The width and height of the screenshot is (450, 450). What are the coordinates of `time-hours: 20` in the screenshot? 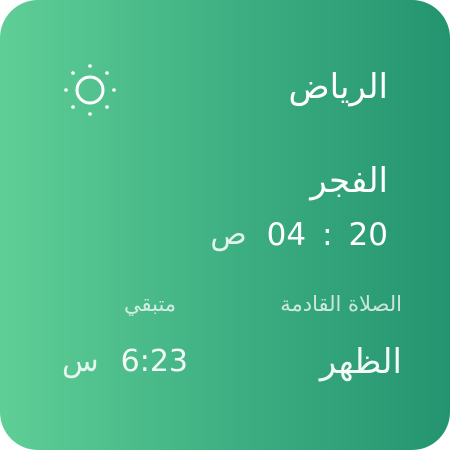 It's located at (368, 235).